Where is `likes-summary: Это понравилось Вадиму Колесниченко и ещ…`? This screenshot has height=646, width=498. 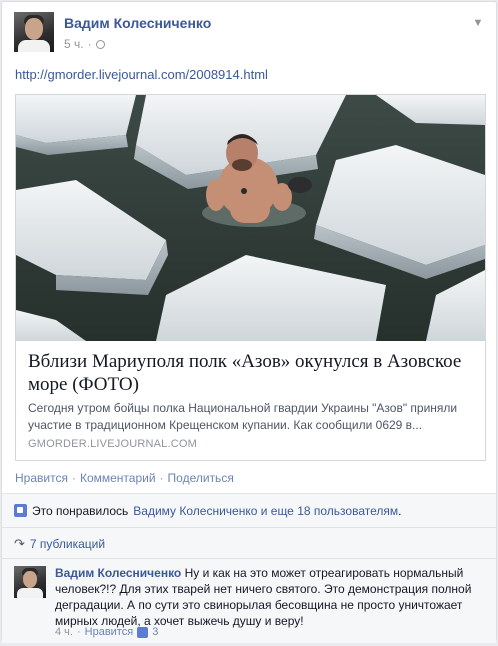
likes-summary: Это понравилось Вадиму Колесниченко и ещ… is located at coordinates (249, 511).